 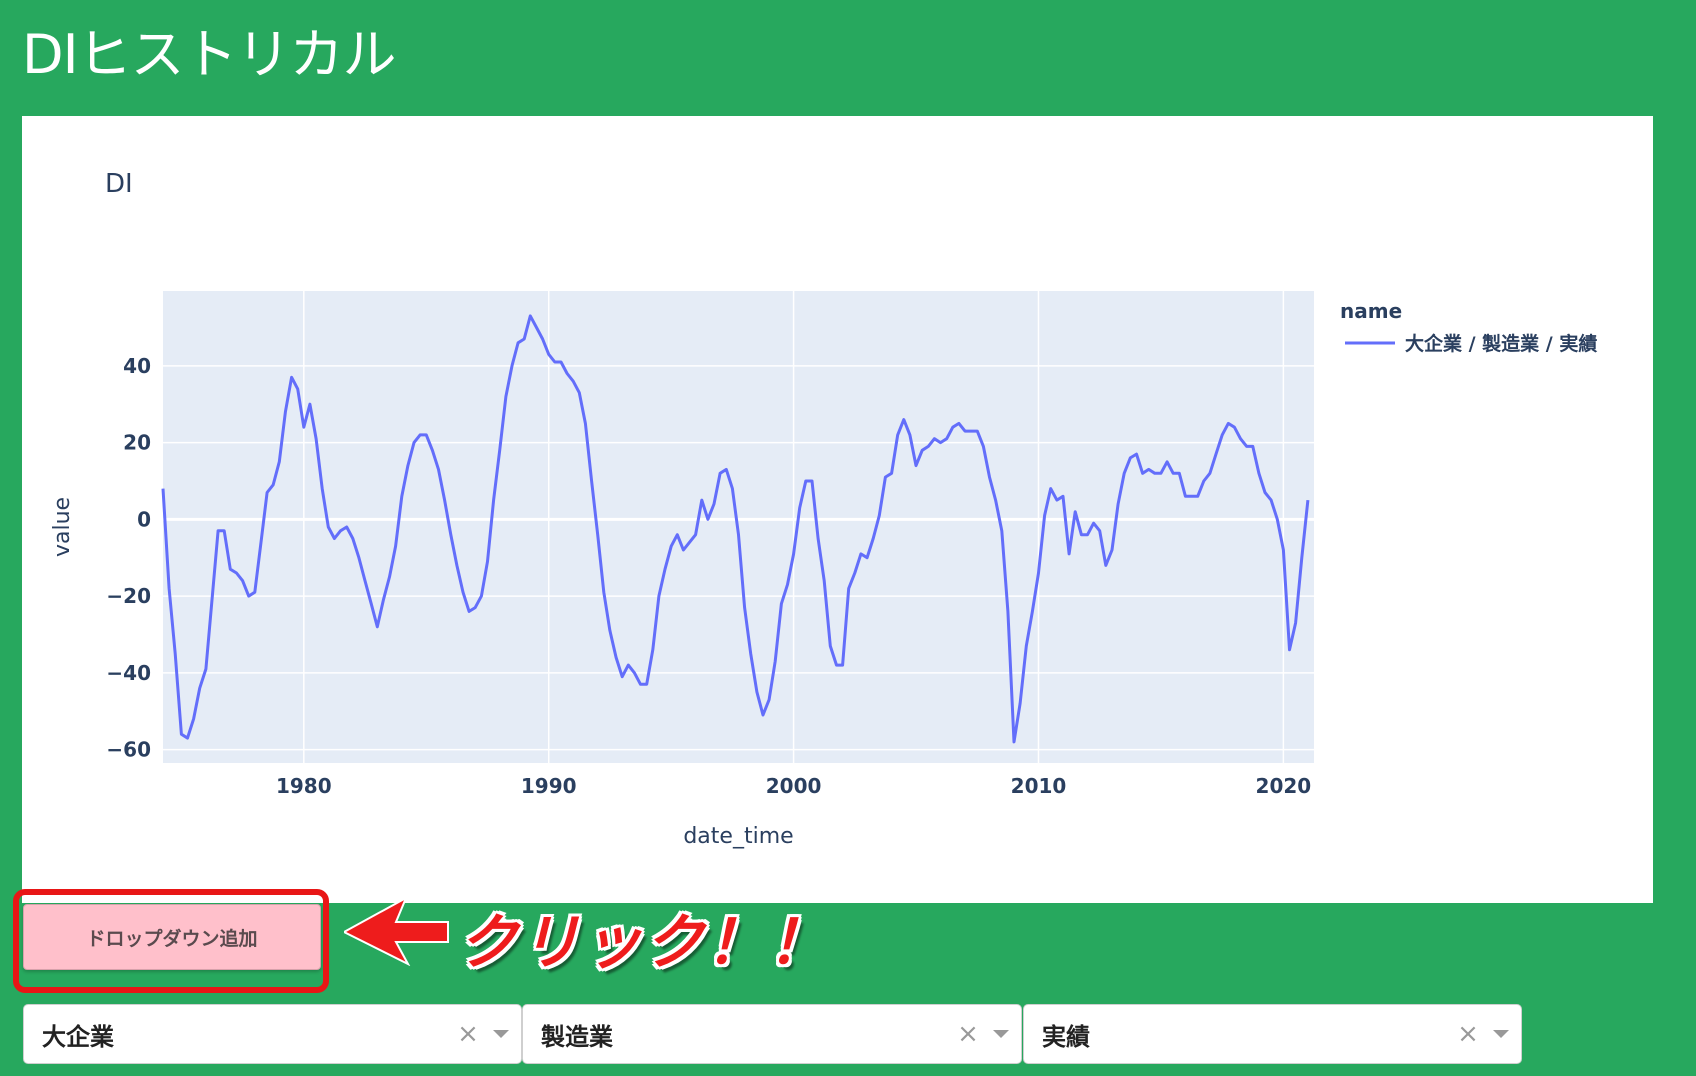 I want to click on page-title: DIヒストリカル, so click(x=209, y=54).